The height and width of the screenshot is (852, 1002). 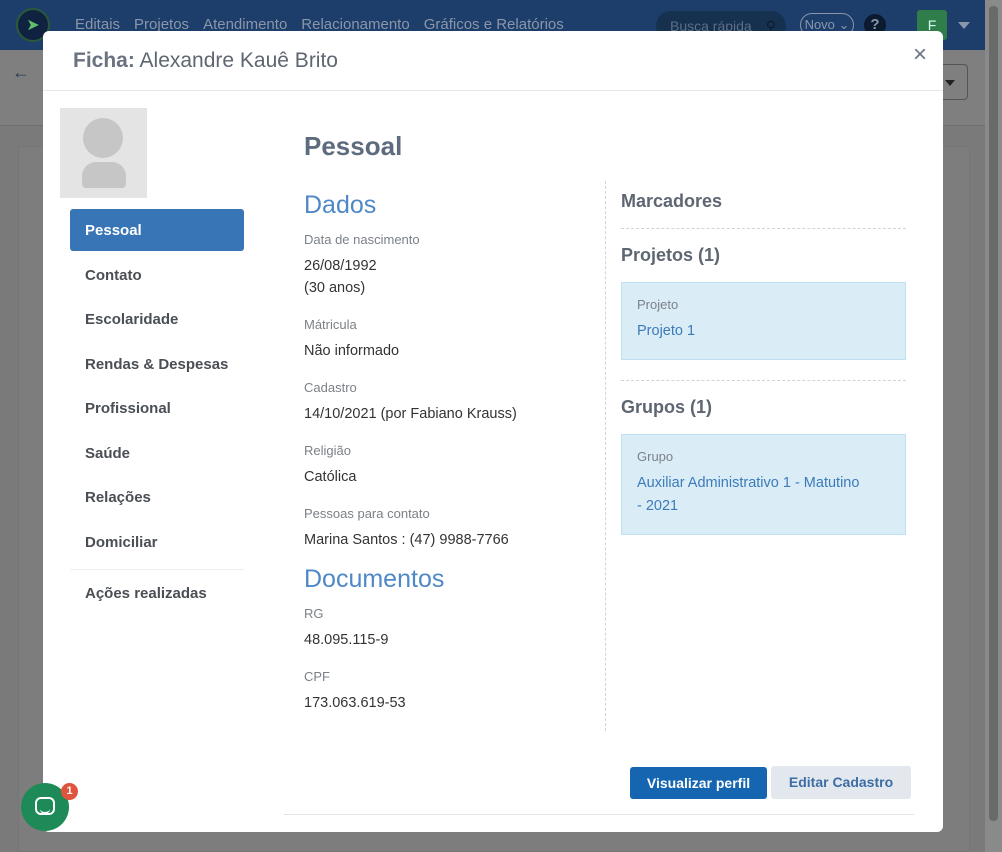 What do you see at coordinates (667, 407) in the screenshot?
I see `grupos-heading: Grupos (1)` at bounding box center [667, 407].